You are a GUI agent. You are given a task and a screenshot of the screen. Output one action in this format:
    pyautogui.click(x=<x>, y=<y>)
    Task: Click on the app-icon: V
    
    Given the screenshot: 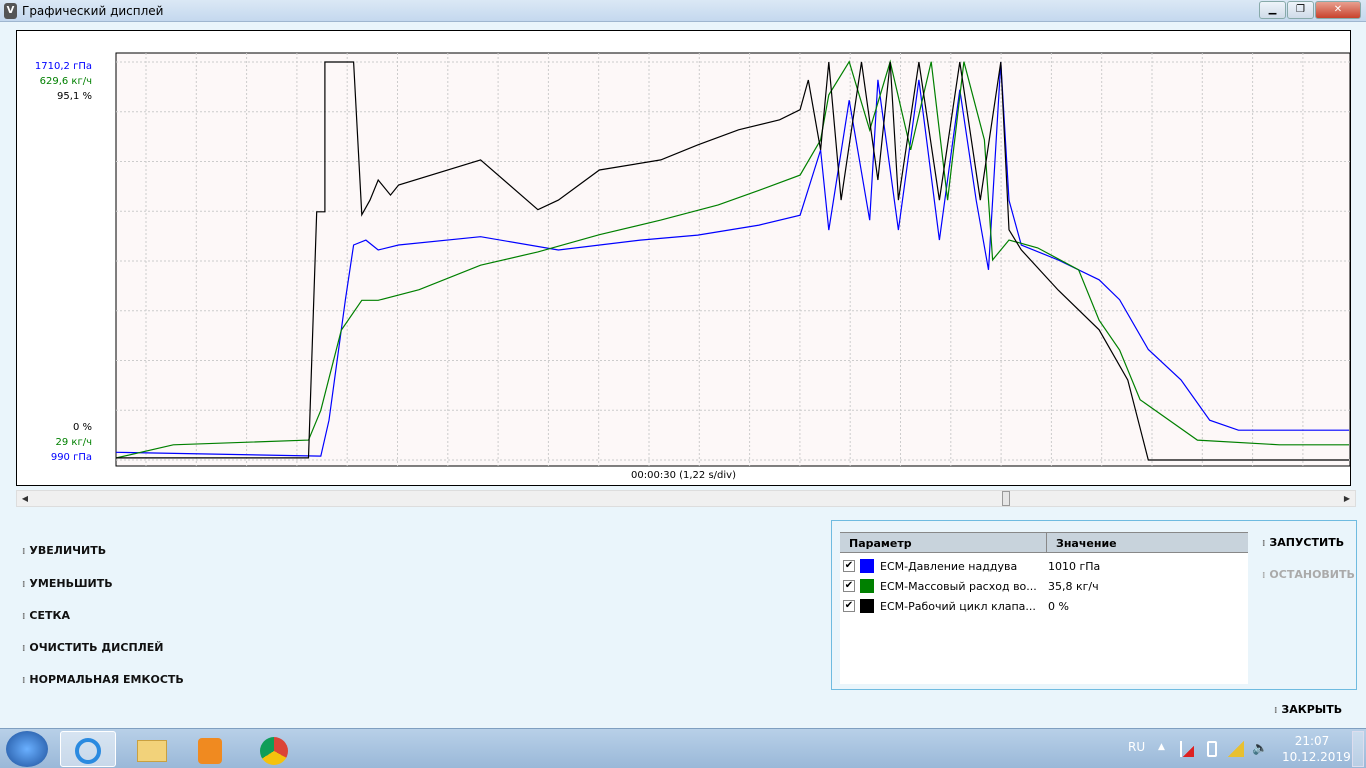 What is the action you would take?
    pyautogui.click(x=10, y=11)
    